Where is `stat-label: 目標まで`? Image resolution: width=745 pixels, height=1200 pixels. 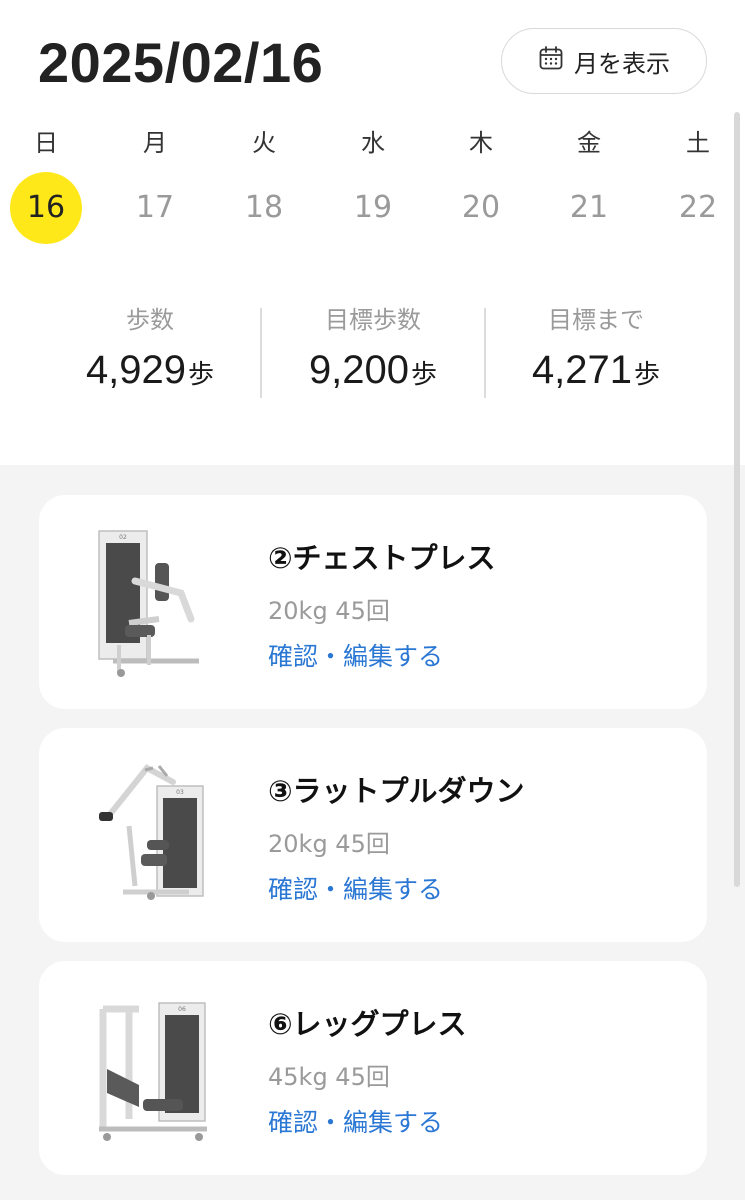 stat-label: 目標まで is located at coordinates (596, 320).